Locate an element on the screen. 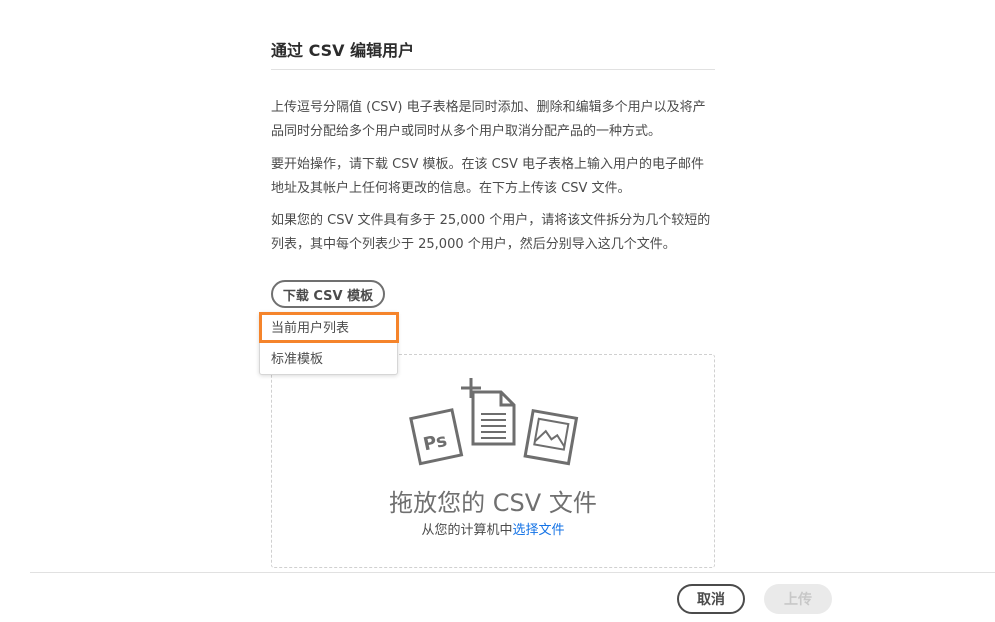 The width and height of the screenshot is (995, 622). add-document-icon is located at coordinates (488, 412).